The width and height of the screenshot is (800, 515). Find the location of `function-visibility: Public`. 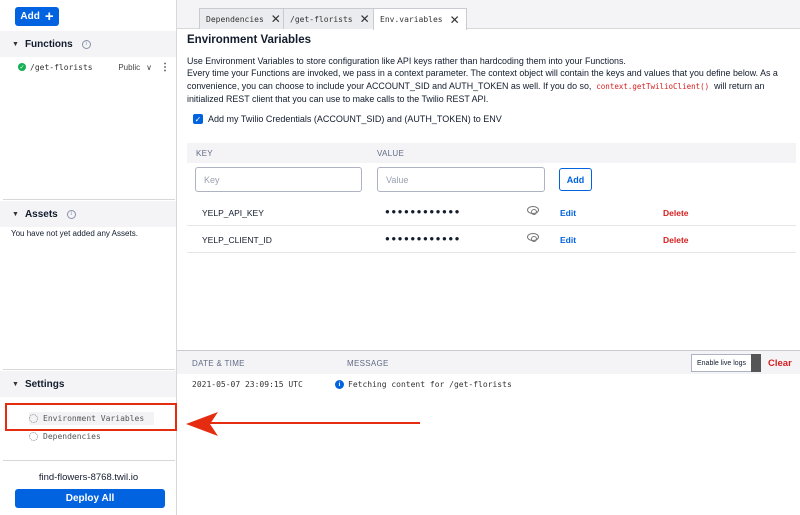

function-visibility: Public is located at coordinates (129, 67).